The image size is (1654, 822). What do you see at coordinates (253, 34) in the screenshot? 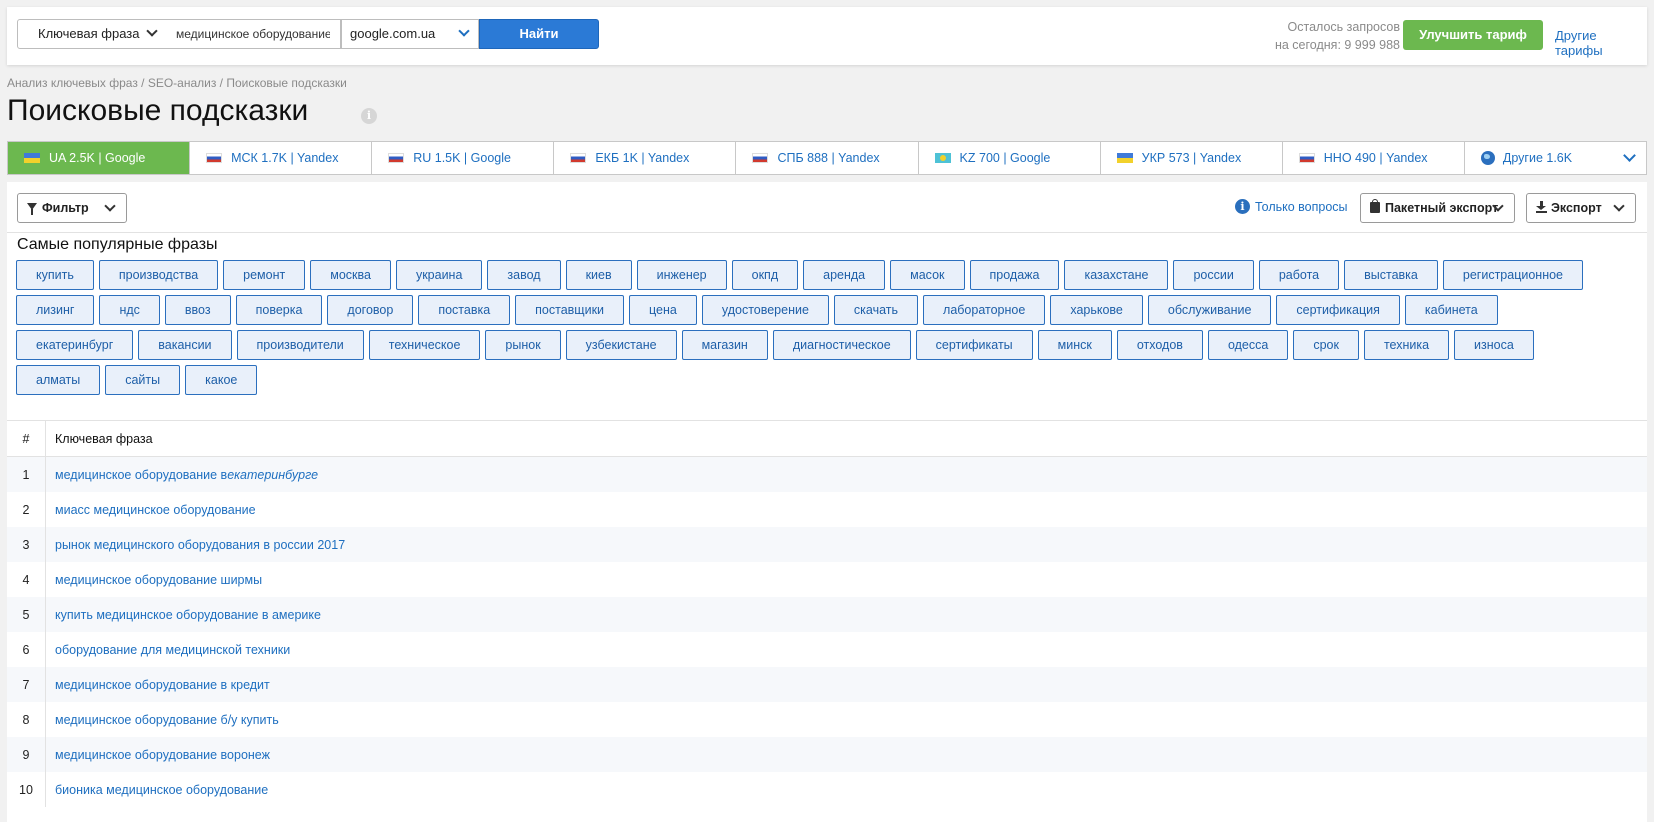
I see `search-input` at bounding box center [253, 34].